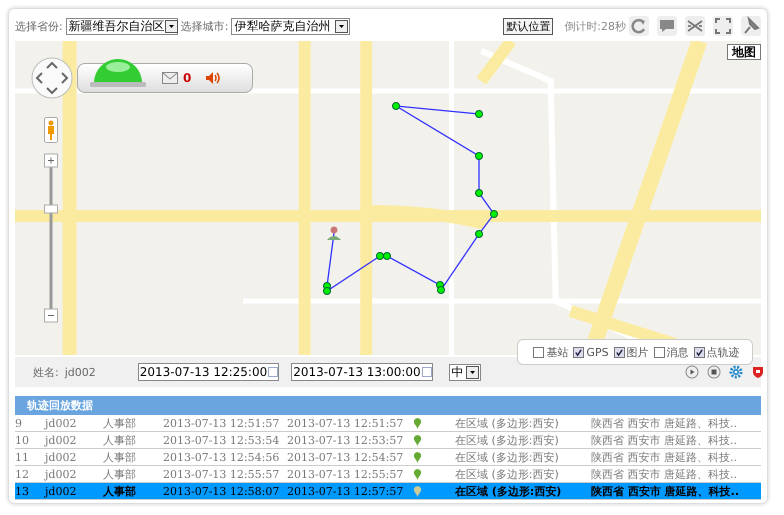 Image resolution: width=784 pixels, height=515 pixels. Describe the element at coordinates (345, 491) in the screenshot. I see `table-cell-text: 2013-07-13 12:57:57` at that location.